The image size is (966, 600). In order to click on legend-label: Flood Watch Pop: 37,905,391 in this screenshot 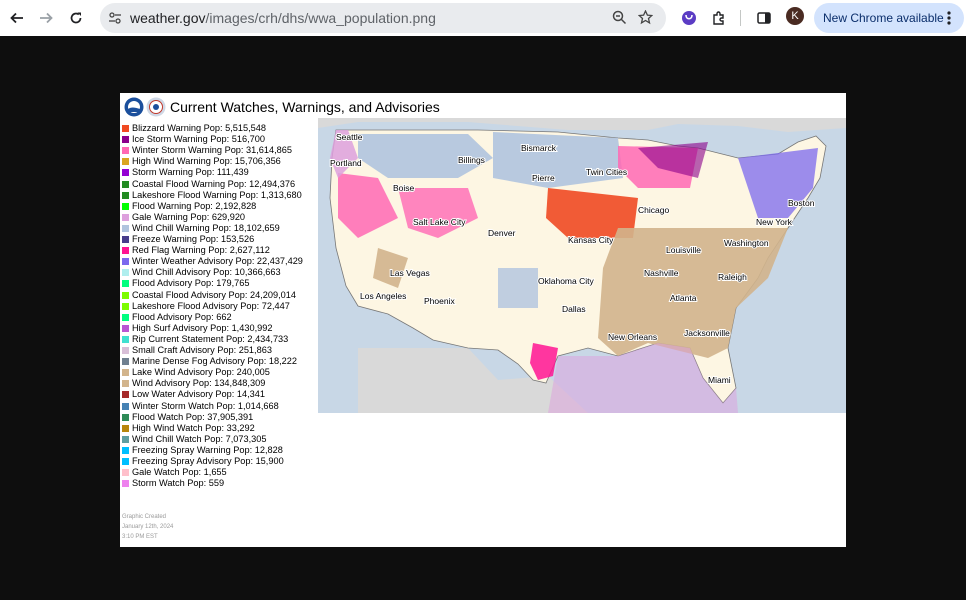, I will do `click(193, 416)`.